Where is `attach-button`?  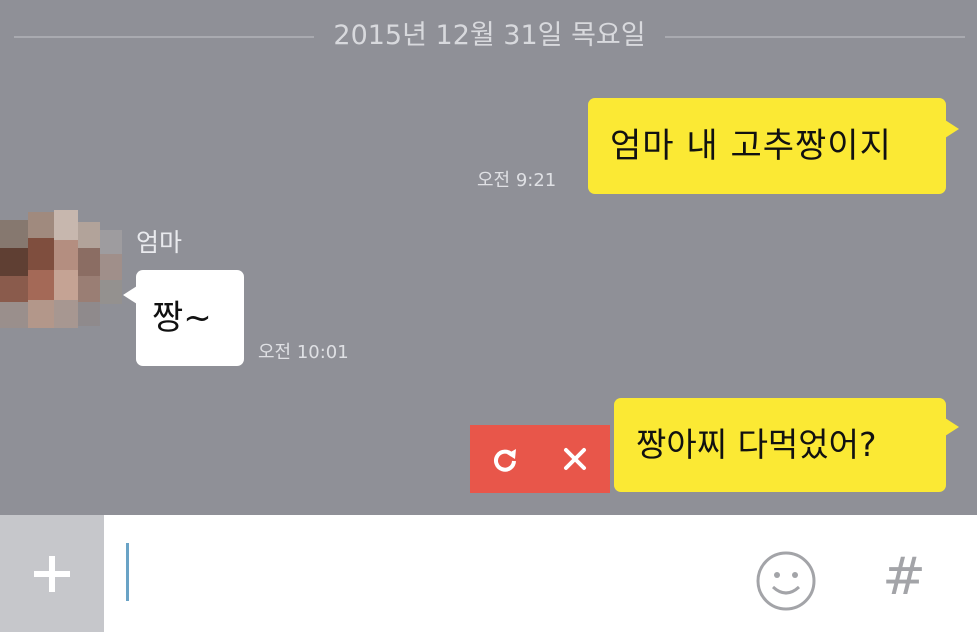 attach-button is located at coordinates (52, 573).